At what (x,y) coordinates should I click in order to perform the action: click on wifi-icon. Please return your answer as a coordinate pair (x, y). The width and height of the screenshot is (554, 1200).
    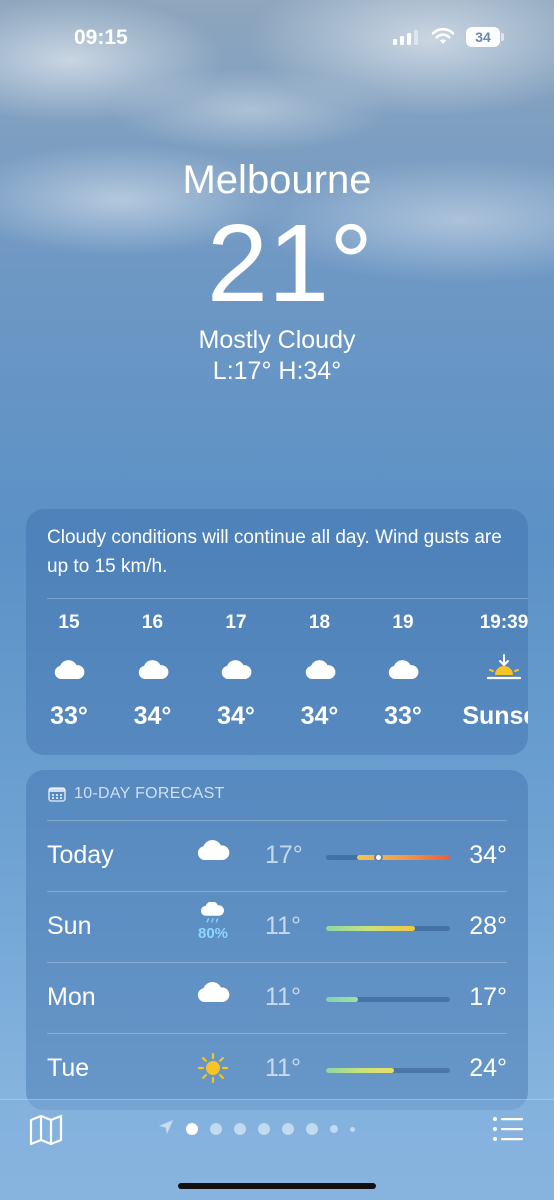
    Looking at the image, I should click on (443, 35).